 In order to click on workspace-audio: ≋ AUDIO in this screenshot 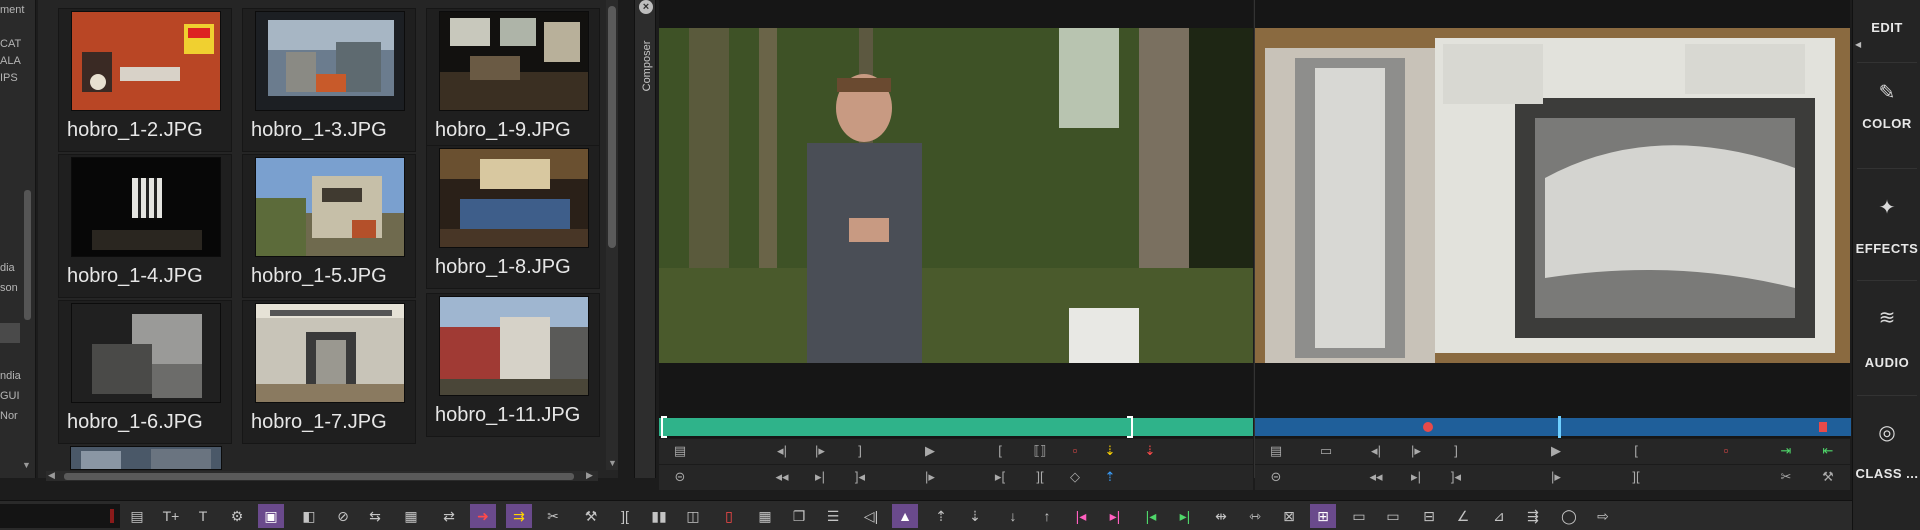, I will do `click(1886, 337)`.